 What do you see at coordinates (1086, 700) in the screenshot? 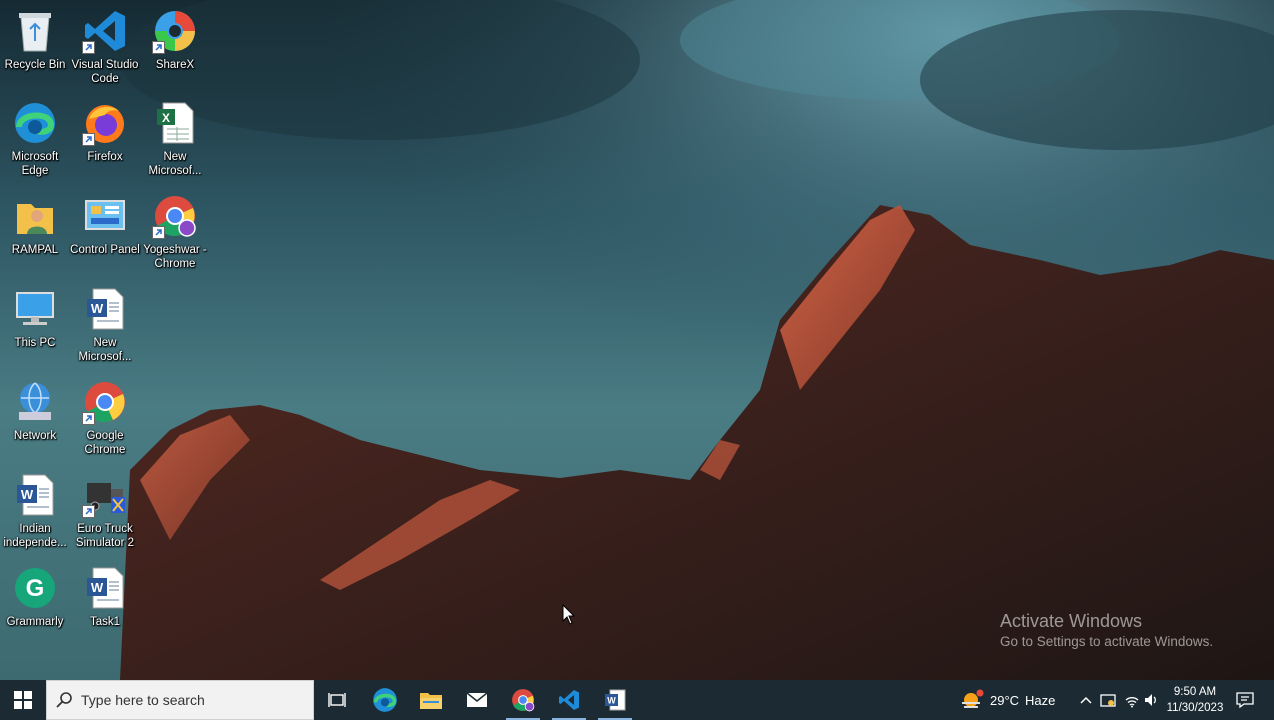
I see `show-hidden-icons-chevron-up-icon` at bounding box center [1086, 700].